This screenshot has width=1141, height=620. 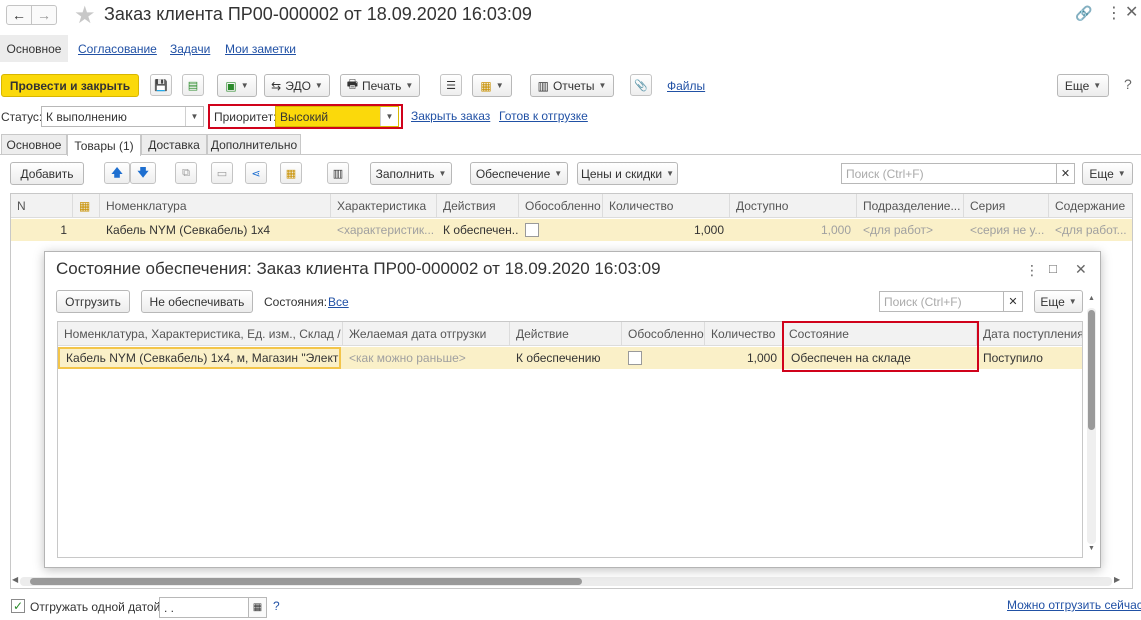 What do you see at coordinates (186, 173) in the screenshot?
I see `copy-row-button: ⧉` at bounding box center [186, 173].